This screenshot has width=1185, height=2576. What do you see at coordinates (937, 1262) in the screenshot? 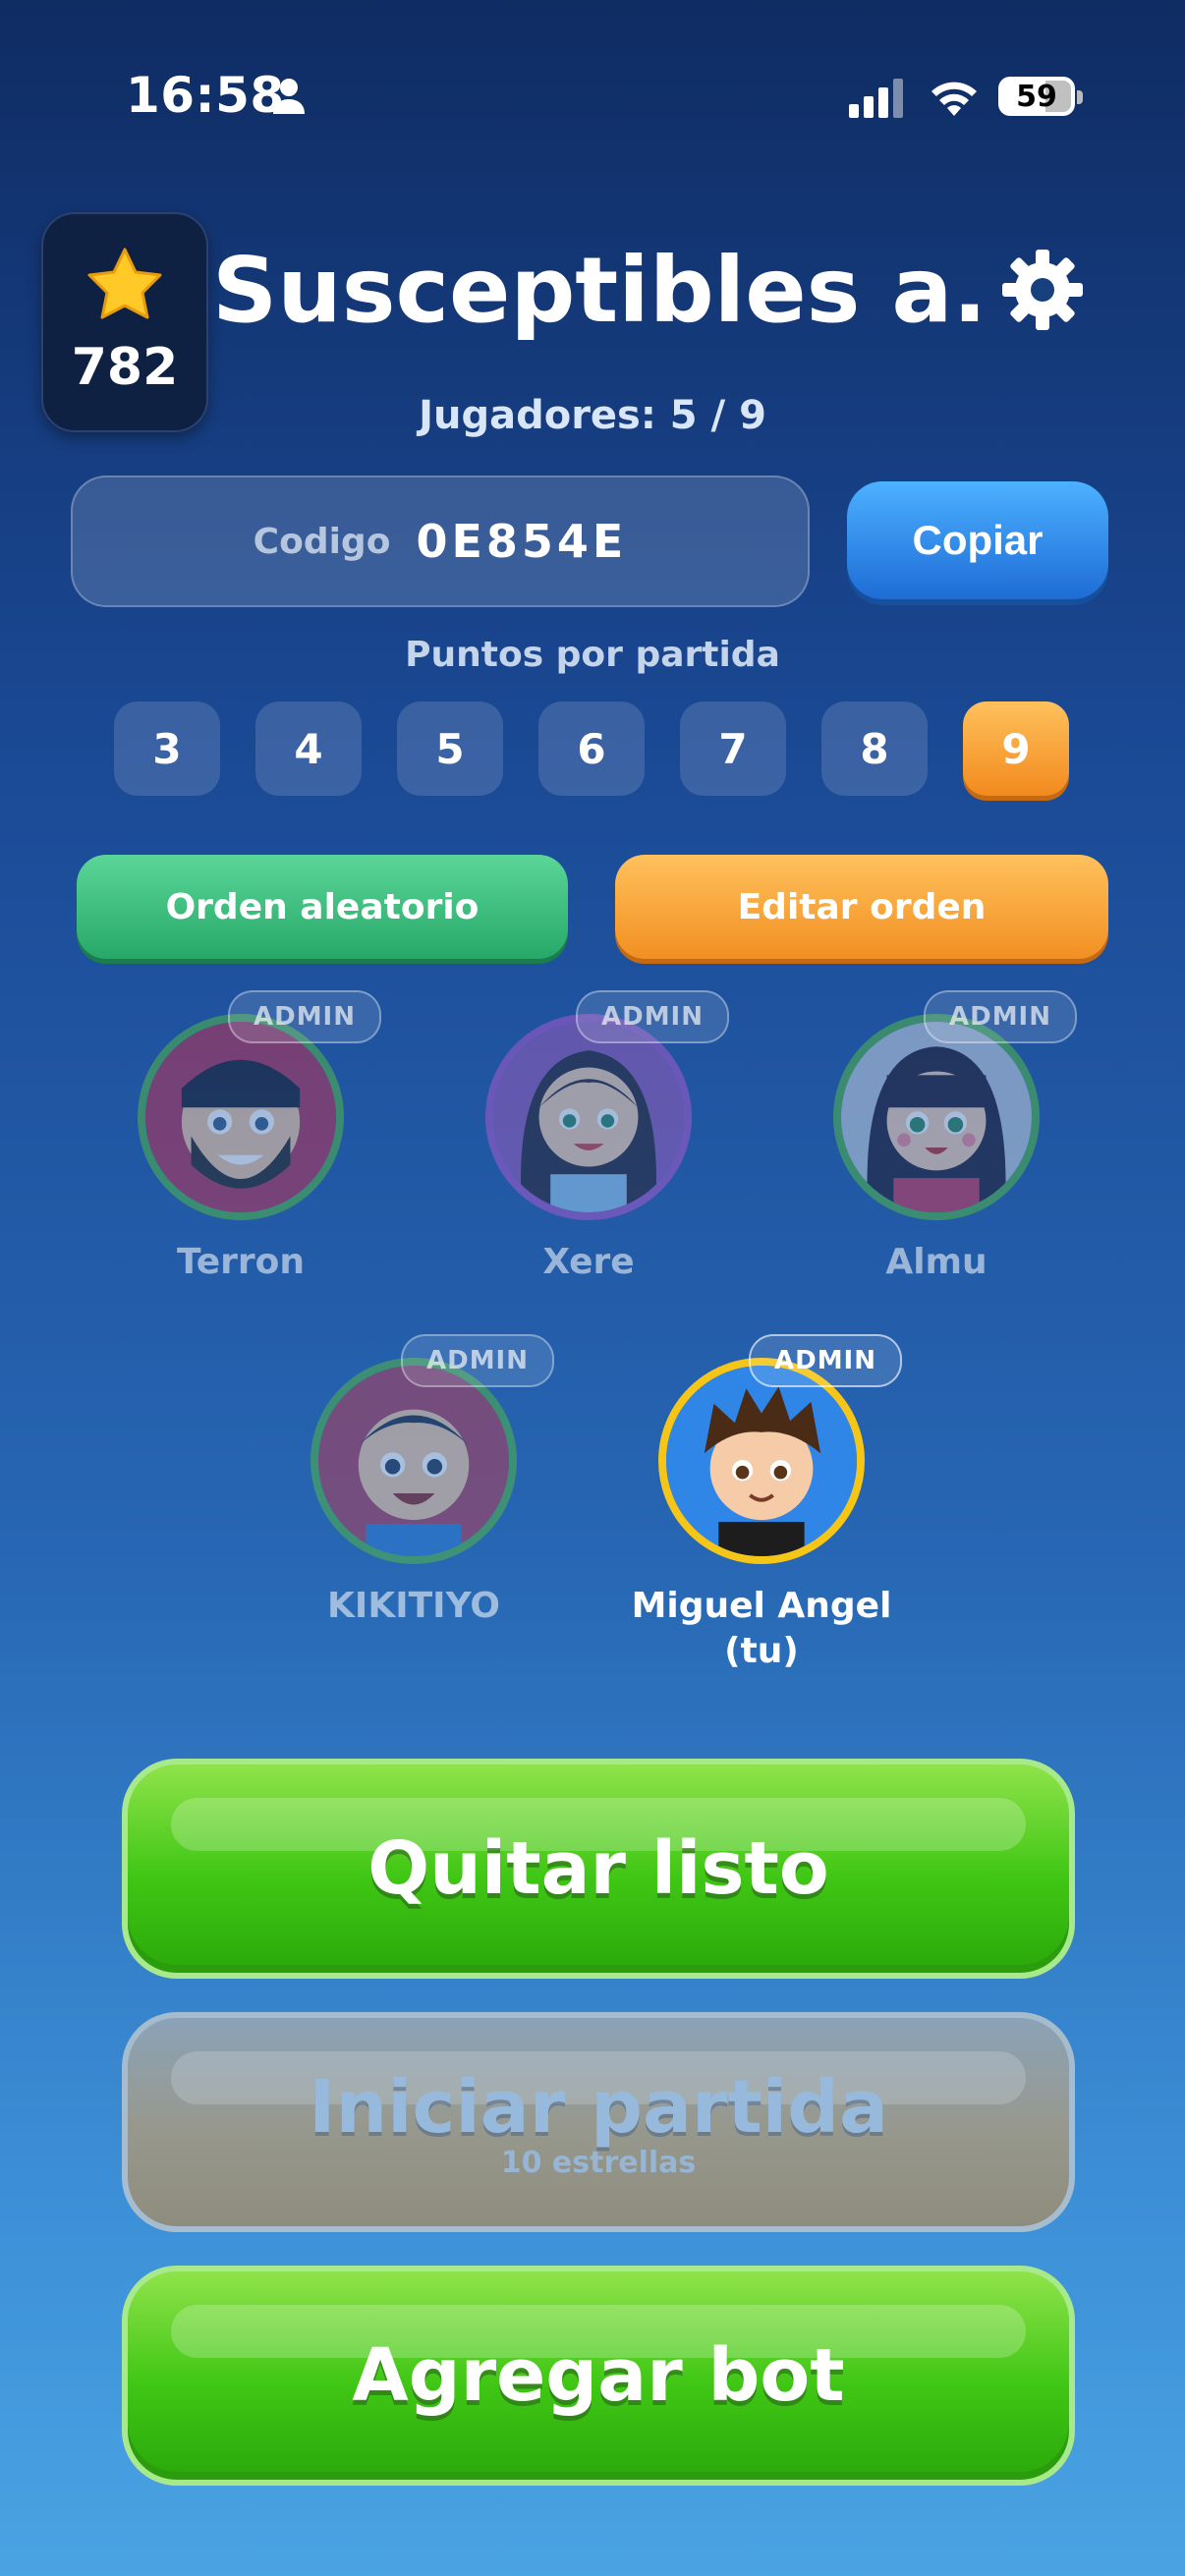
I see `player-name: Almu` at bounding box center [937, 1262].